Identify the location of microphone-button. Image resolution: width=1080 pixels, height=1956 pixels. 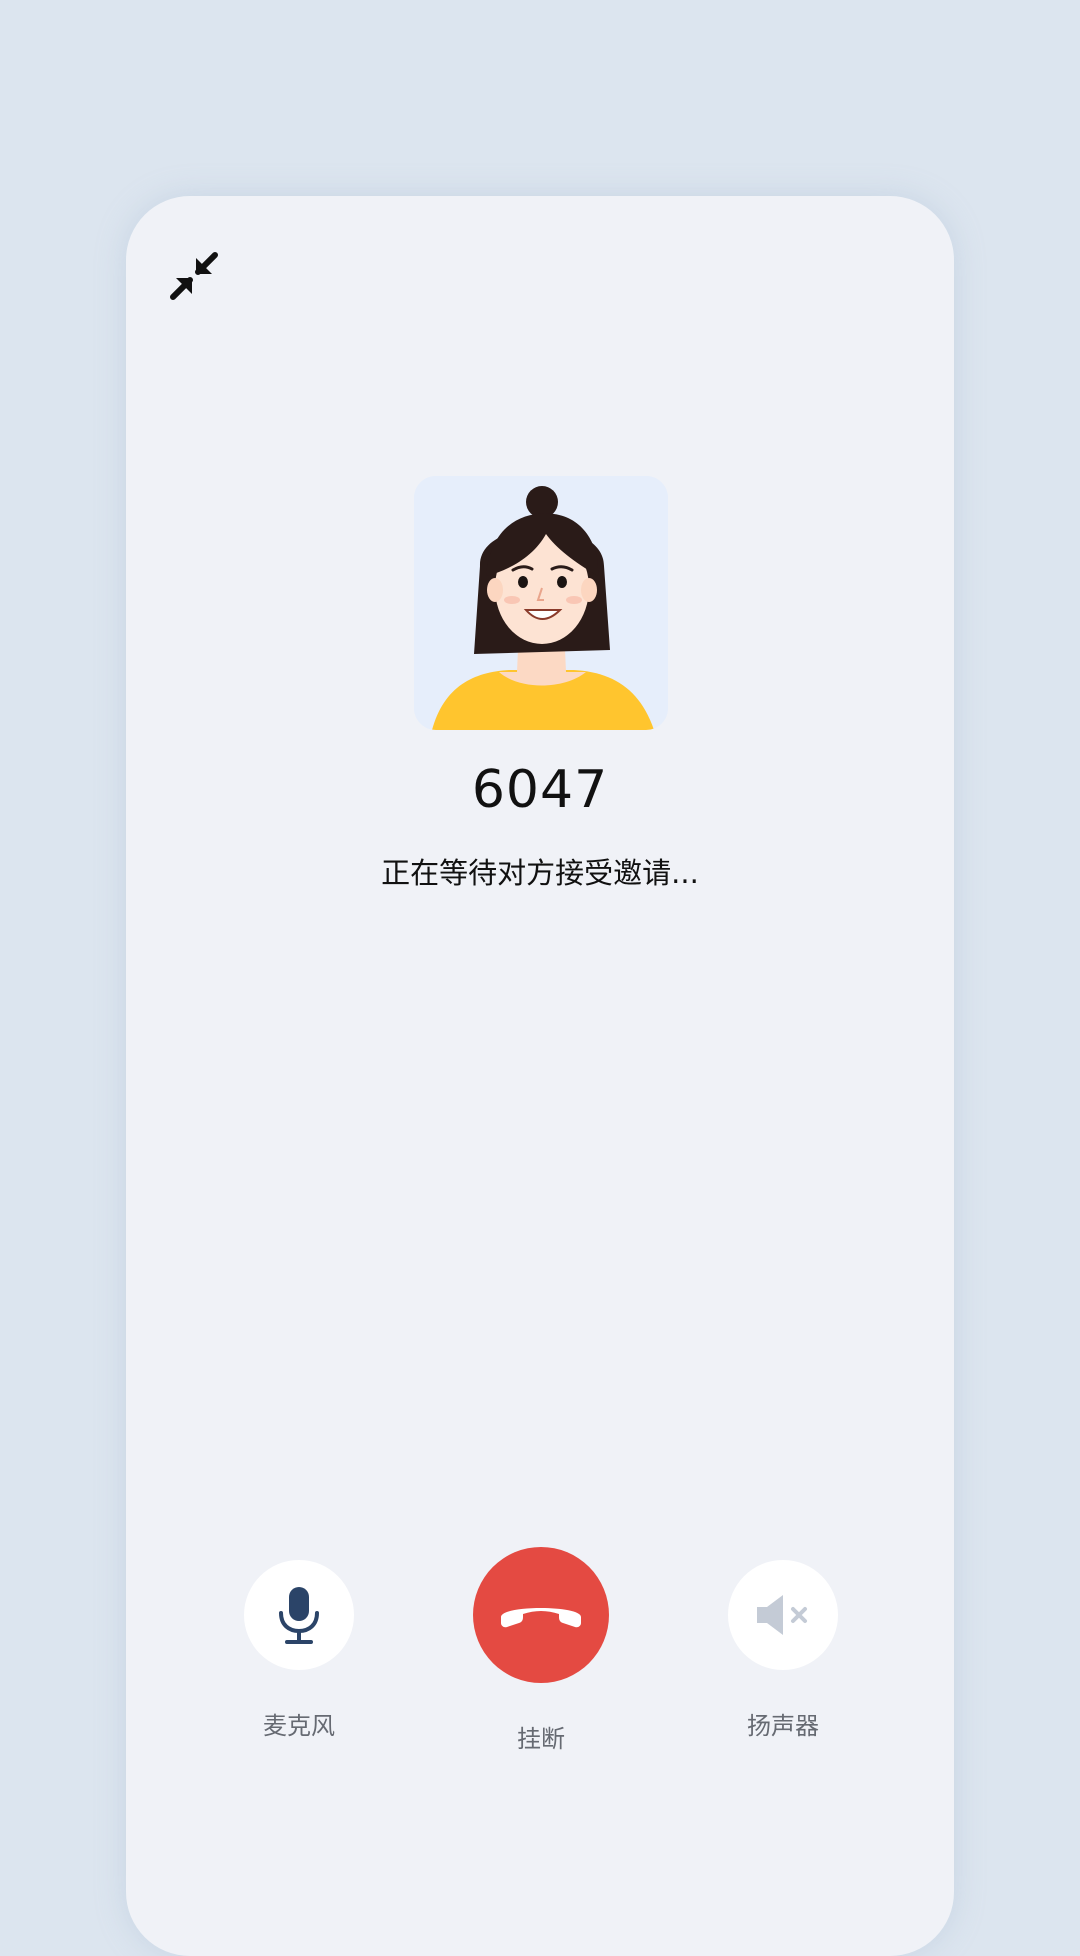
(299, 1615).